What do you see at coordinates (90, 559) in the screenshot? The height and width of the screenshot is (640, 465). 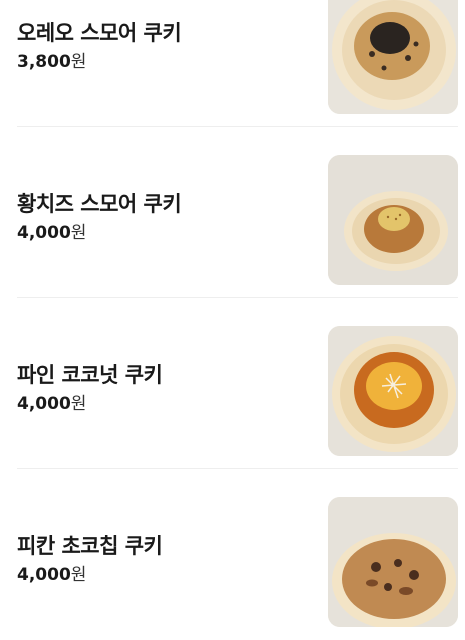 I see `menu-item-text: 피칸 초코칩 쿠키 4,000원` at bounding box center [90, 559].